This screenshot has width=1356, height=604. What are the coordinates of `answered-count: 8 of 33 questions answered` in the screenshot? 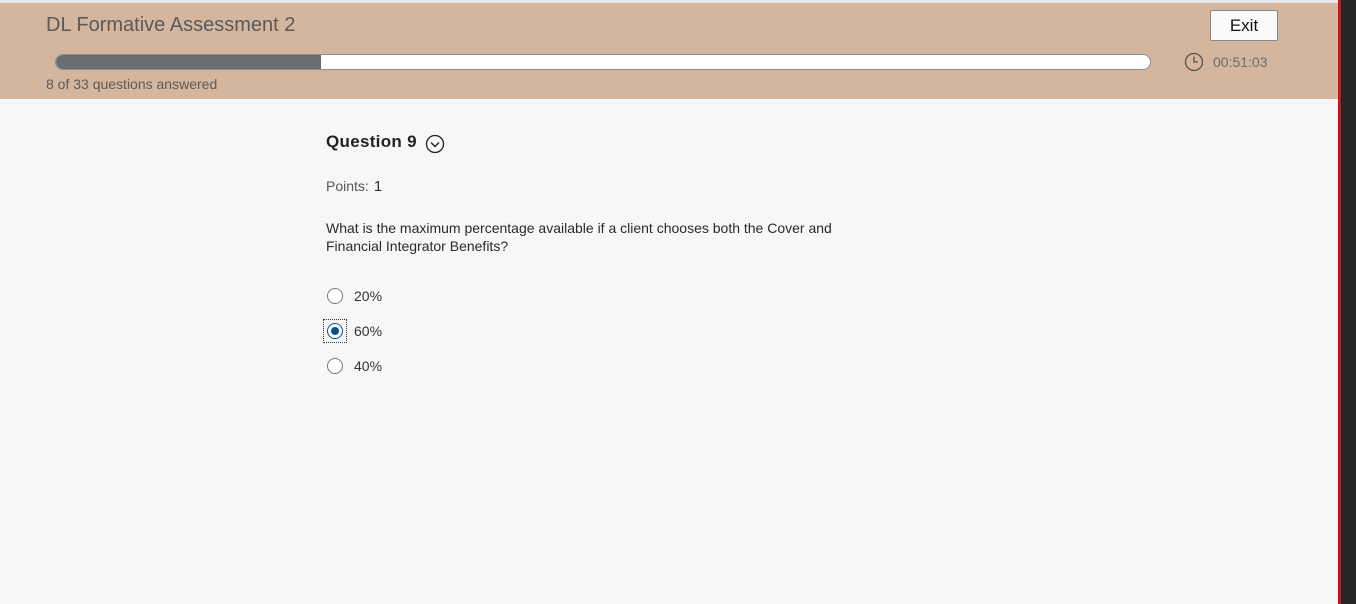 It's located at (132, 84).